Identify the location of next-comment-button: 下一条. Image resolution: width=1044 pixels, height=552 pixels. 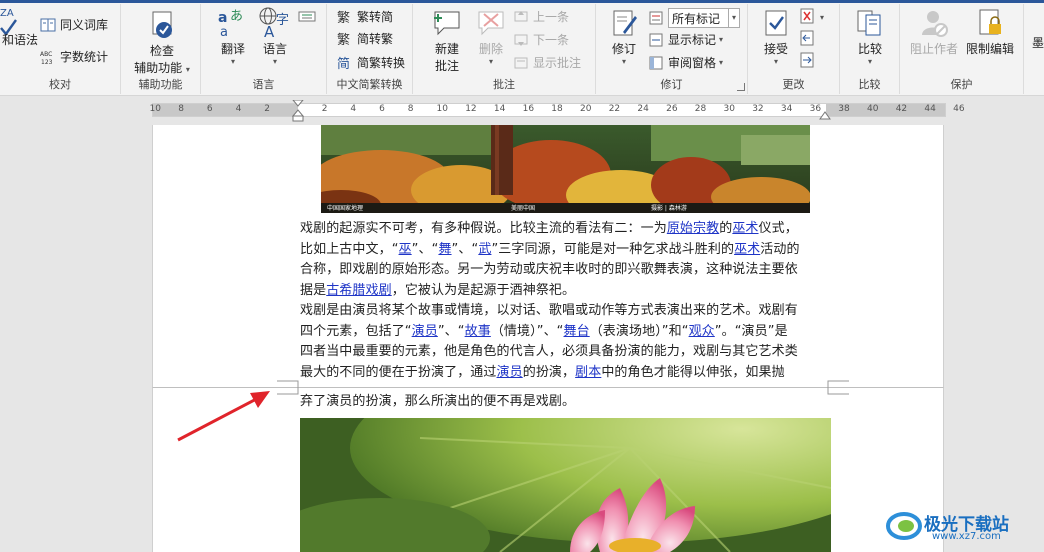
(541, 39).